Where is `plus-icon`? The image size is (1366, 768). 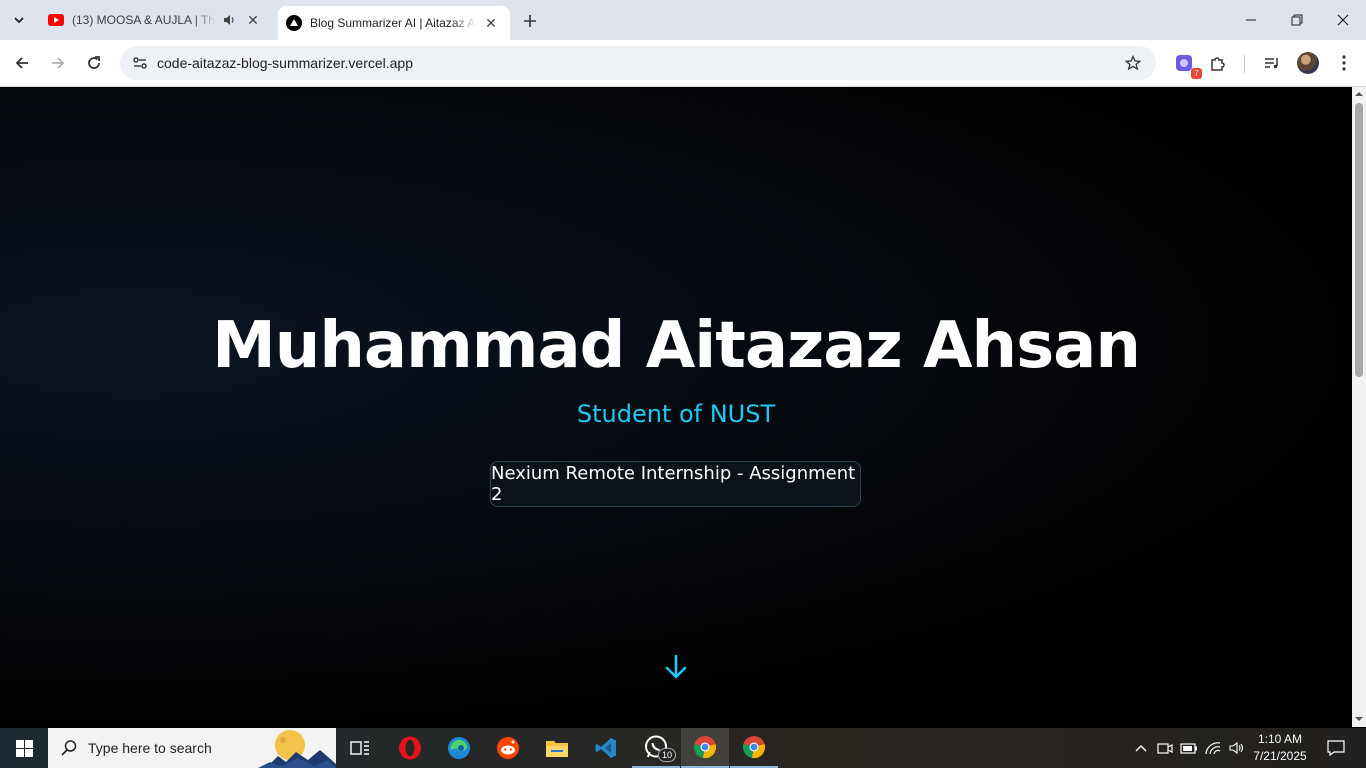
plus-icon is located at coordinates (530, 21).